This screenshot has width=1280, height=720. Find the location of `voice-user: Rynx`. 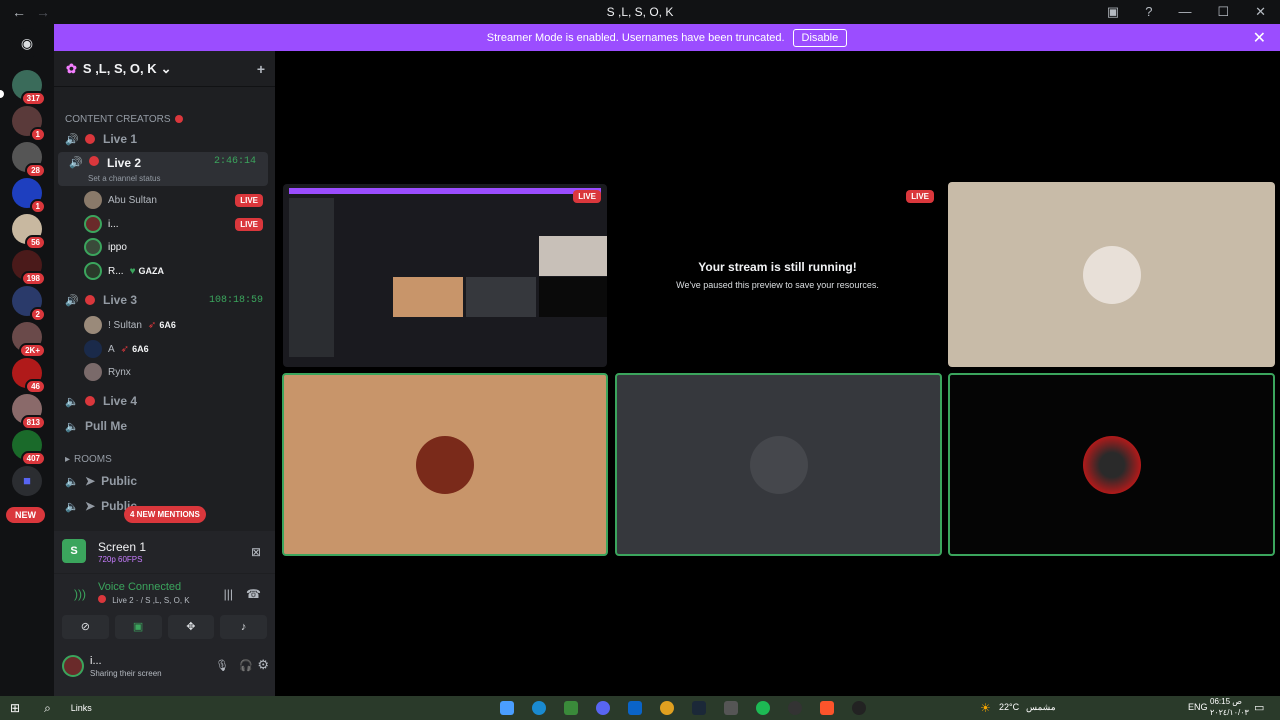

voice-user: Rynx is located at coordinates (164, 372).